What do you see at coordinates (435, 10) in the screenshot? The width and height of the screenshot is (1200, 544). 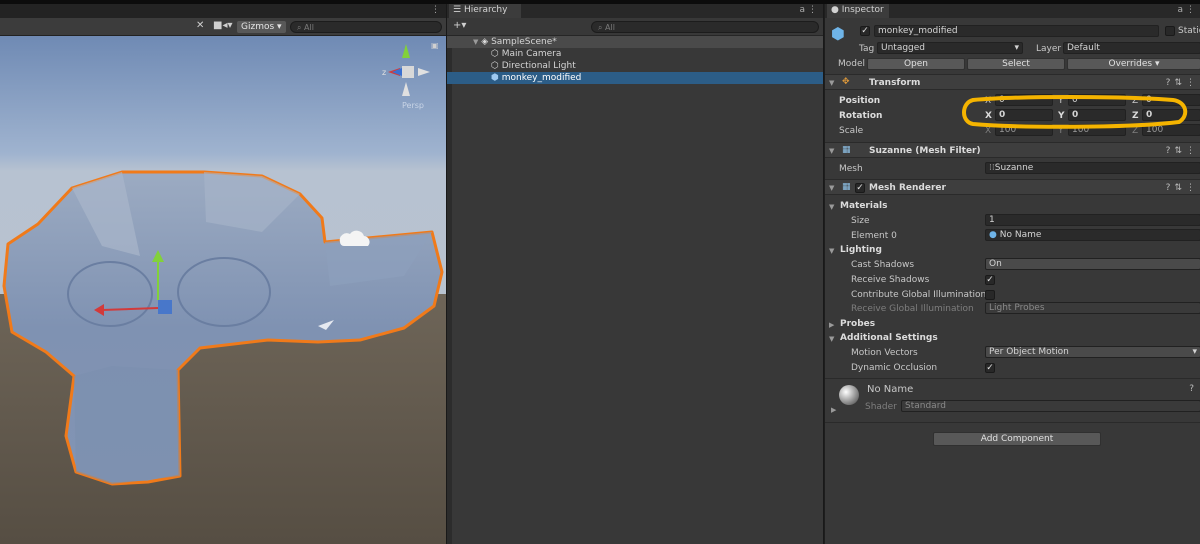 I see `panel-menu-icon: ⋮` at bounding box center [435, 10].